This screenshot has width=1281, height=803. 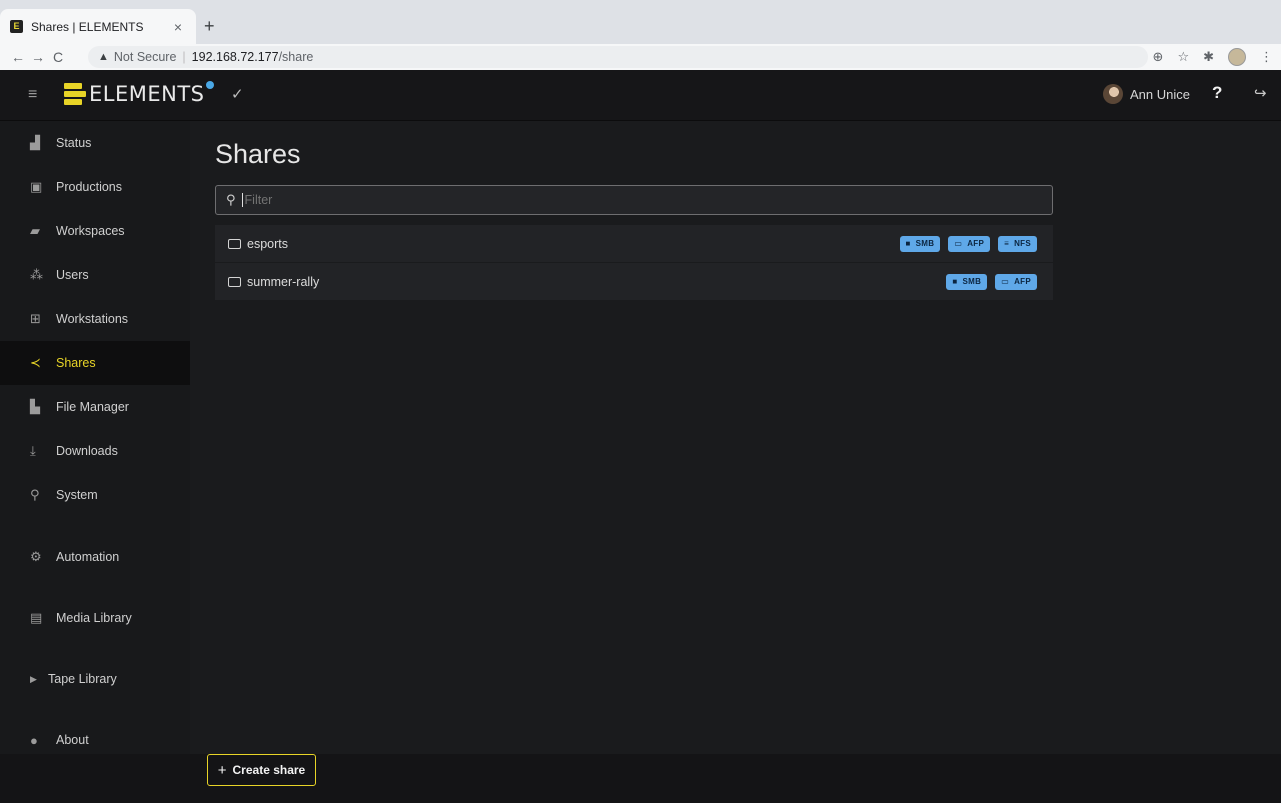 I want to click on user-menu: Ann Unice, so click(x=1146, y=94).